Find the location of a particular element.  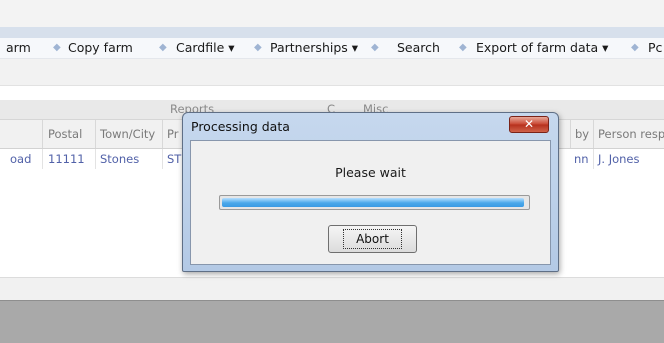

cell-town: Stones is located at coordinates (129, 159).